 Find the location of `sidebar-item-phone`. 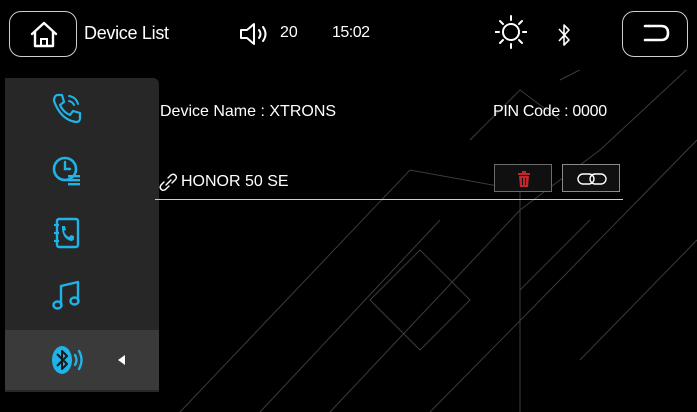

sidebar-item-phone is located at coordinates (82, 108).